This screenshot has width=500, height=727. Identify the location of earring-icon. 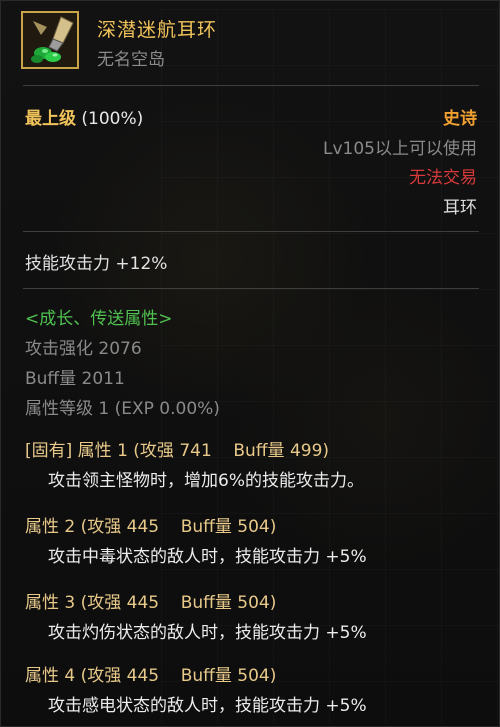
(50, 40).